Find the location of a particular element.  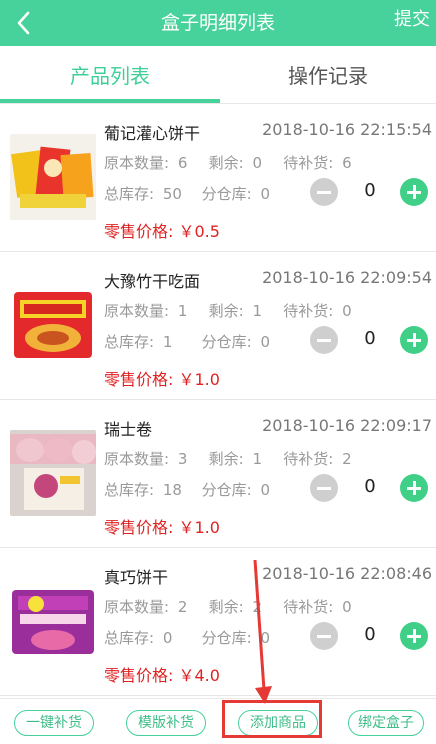

total-stock-value: 18 is located at coordinates (172, 490).